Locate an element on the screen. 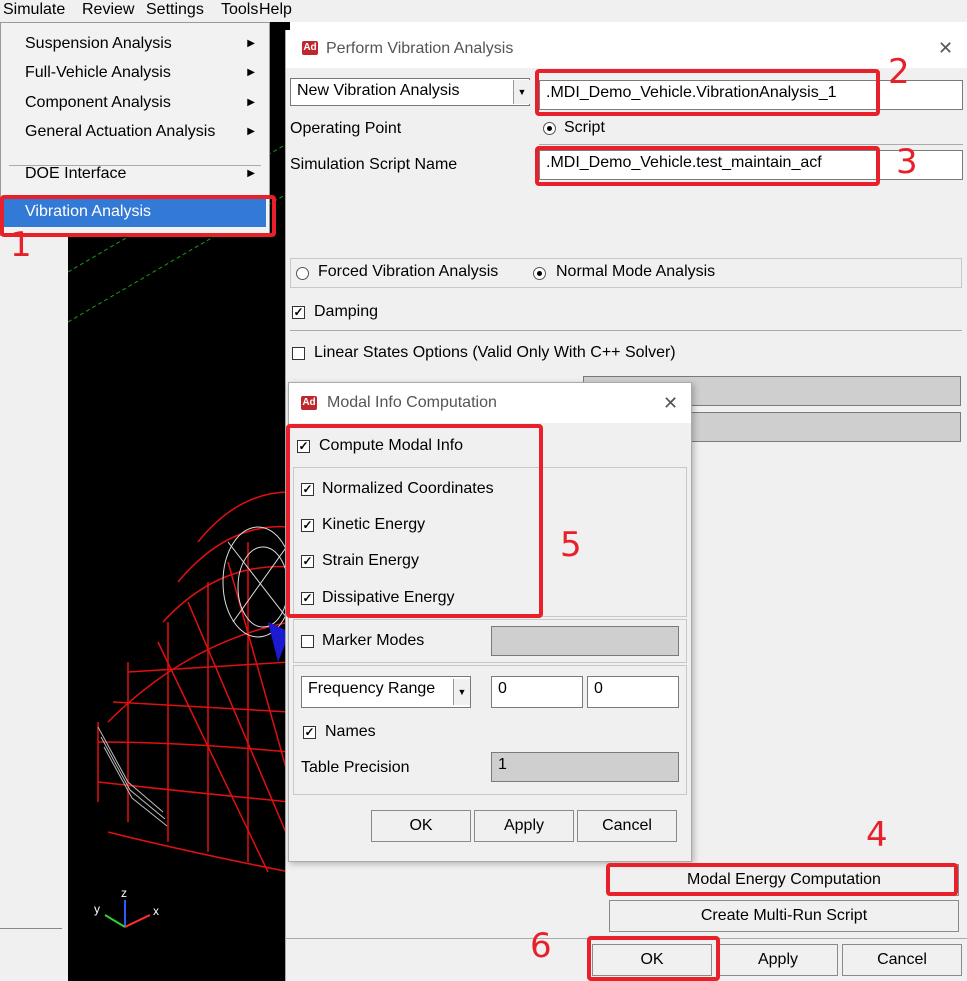 The width and height of the screenshot is (967, 981). menu-tools: Tools is located at coordinates (239, 10).